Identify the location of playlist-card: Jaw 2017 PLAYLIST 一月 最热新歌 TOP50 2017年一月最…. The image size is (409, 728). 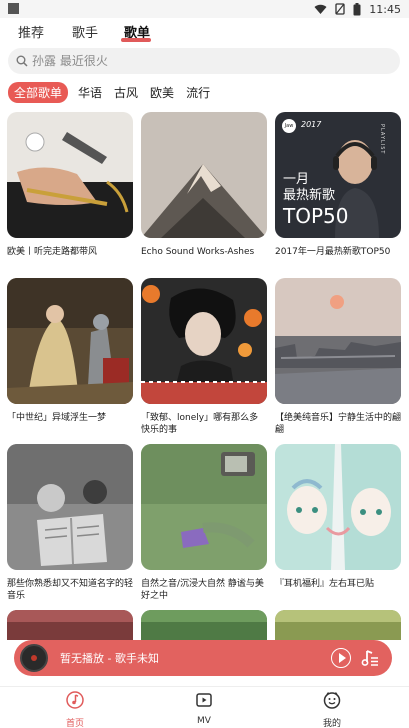
(338, 185).